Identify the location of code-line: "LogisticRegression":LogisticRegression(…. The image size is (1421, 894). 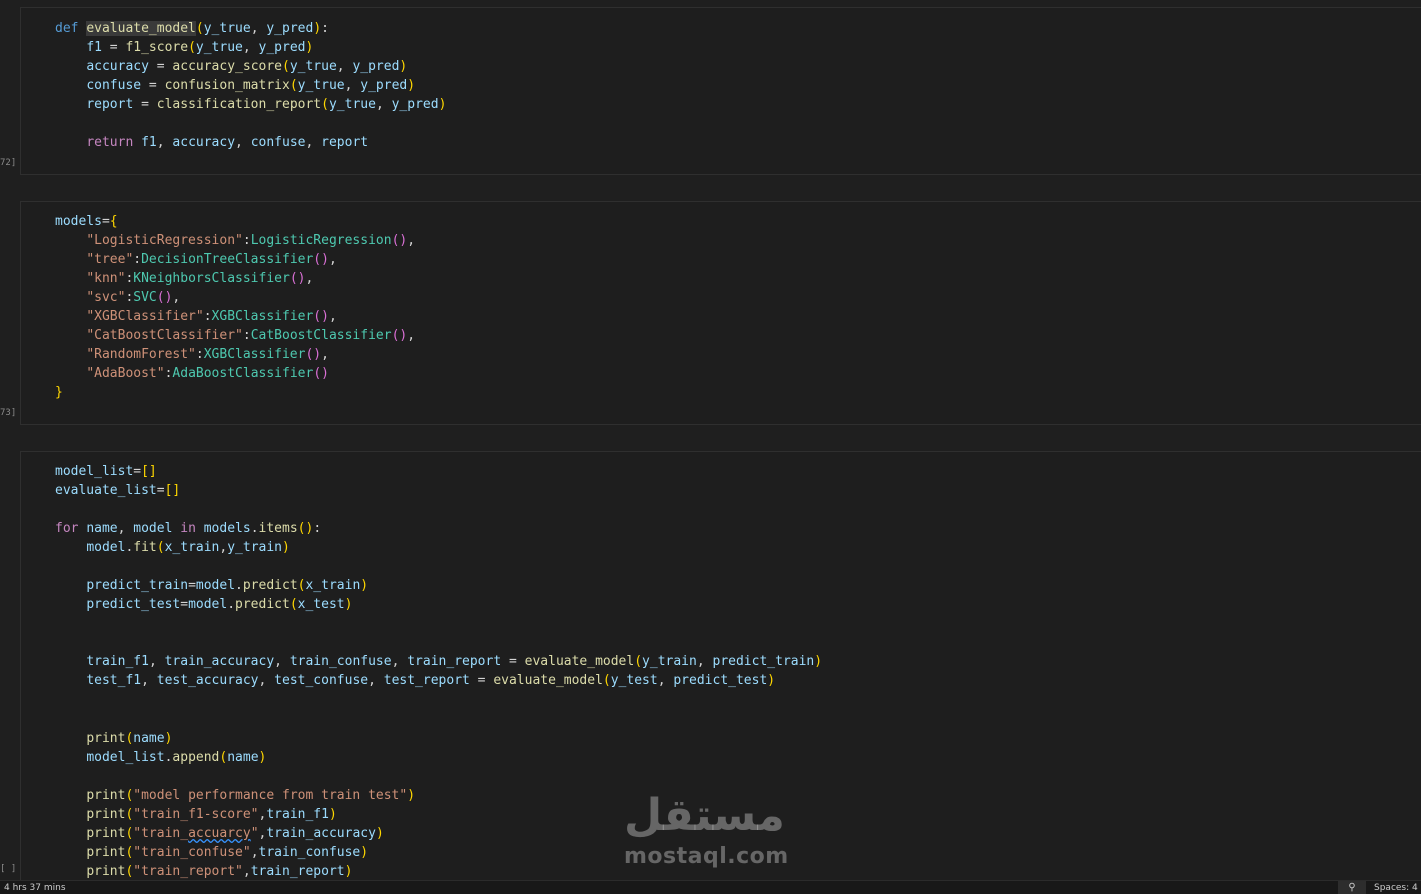
(251, 240).